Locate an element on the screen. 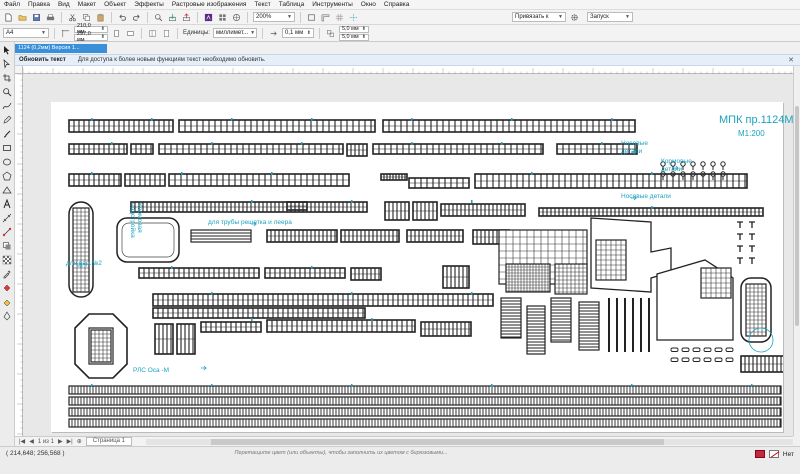  menu-help: Справка is located at coordinates (397, 4).